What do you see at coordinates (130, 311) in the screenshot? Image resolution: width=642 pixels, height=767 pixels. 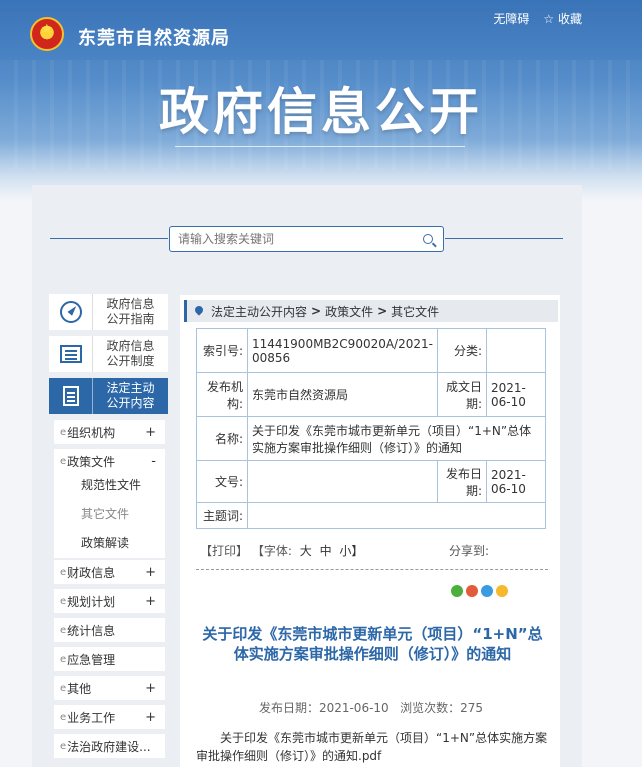 I see `nav-card-label: 政府信息 公开指南` at bounding box center [130, 311].